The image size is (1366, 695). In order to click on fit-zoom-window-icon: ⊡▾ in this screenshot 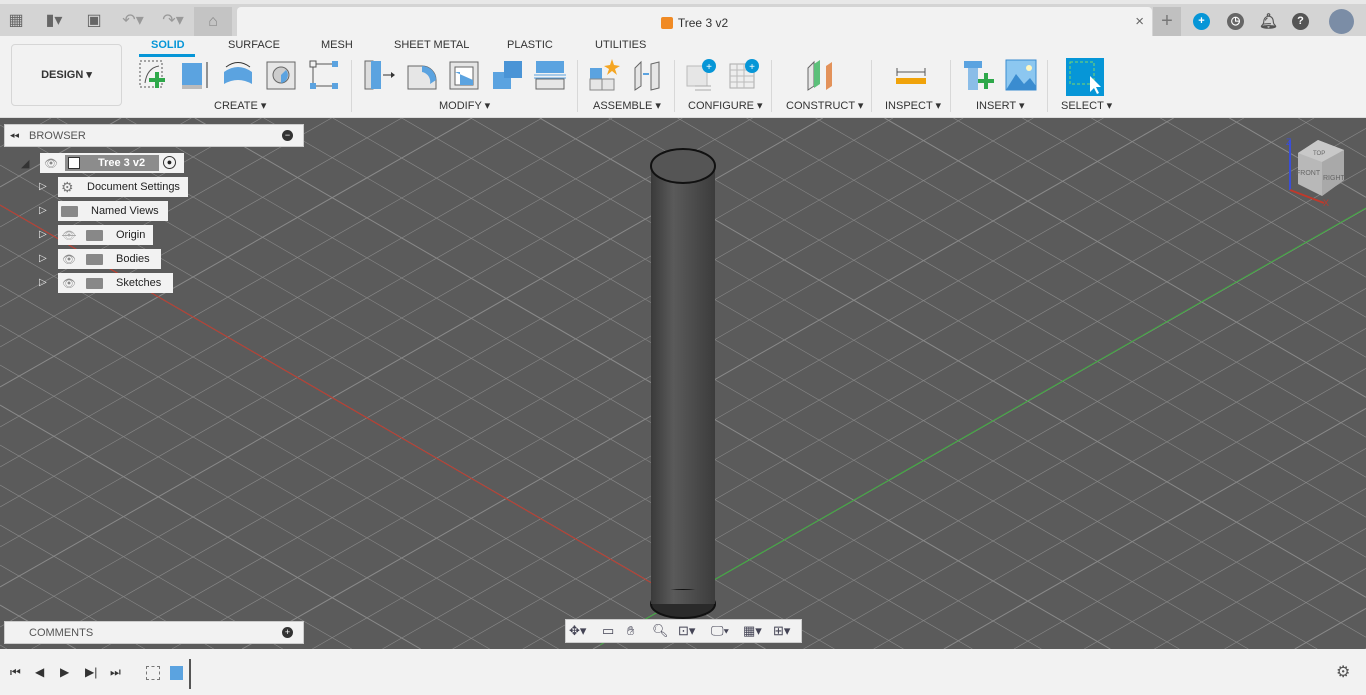, I will do `click(686, 631)`.